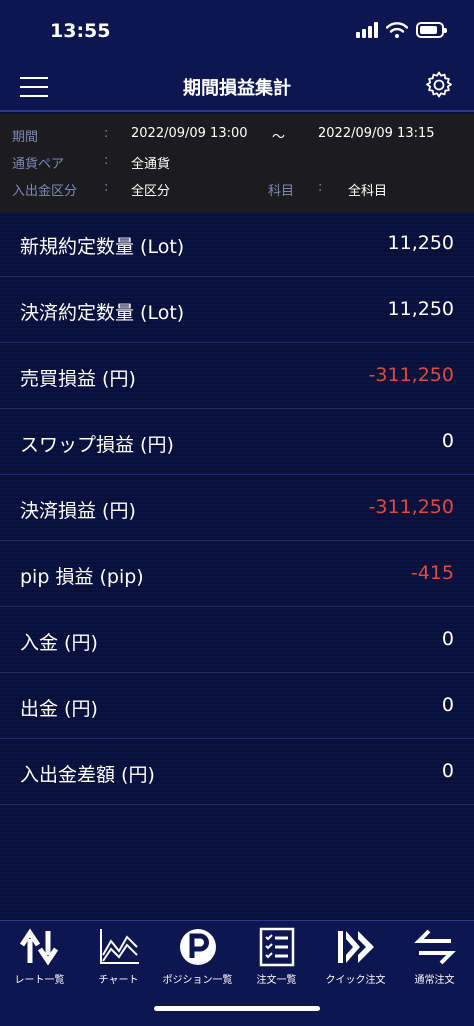 The width and height of the screenshot is (474, 1026). What do you see at coordinates (237, 706) in the screenshot?
I see `table-row: 出金 (円) 0` at bounding box center [237, 706].